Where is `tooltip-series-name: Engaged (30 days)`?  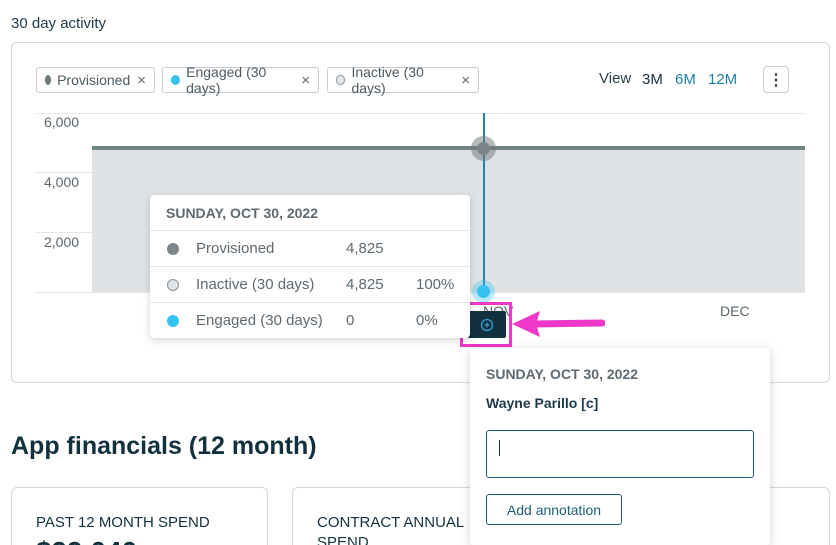
tooltip-series-name: Engaged (30 days) is located at coordinates (259, 320).